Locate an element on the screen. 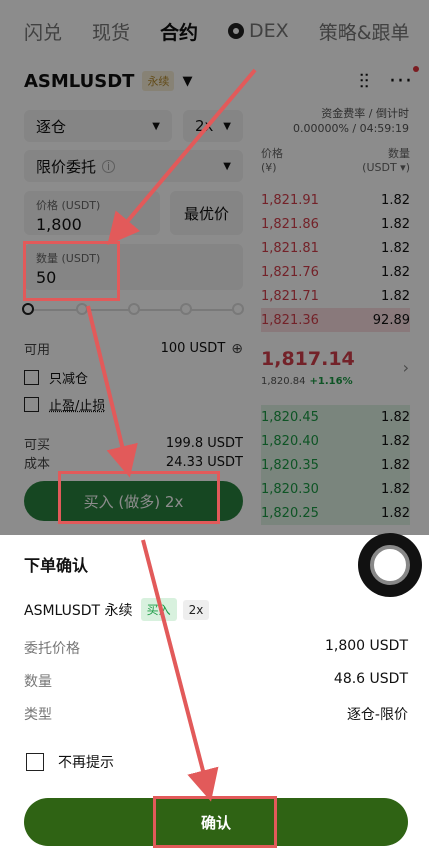 Image resolution: width=429 pixels, height=855 pixels. confirm-row: 数量 48.6 USDT is located at coordinates (216, 681).